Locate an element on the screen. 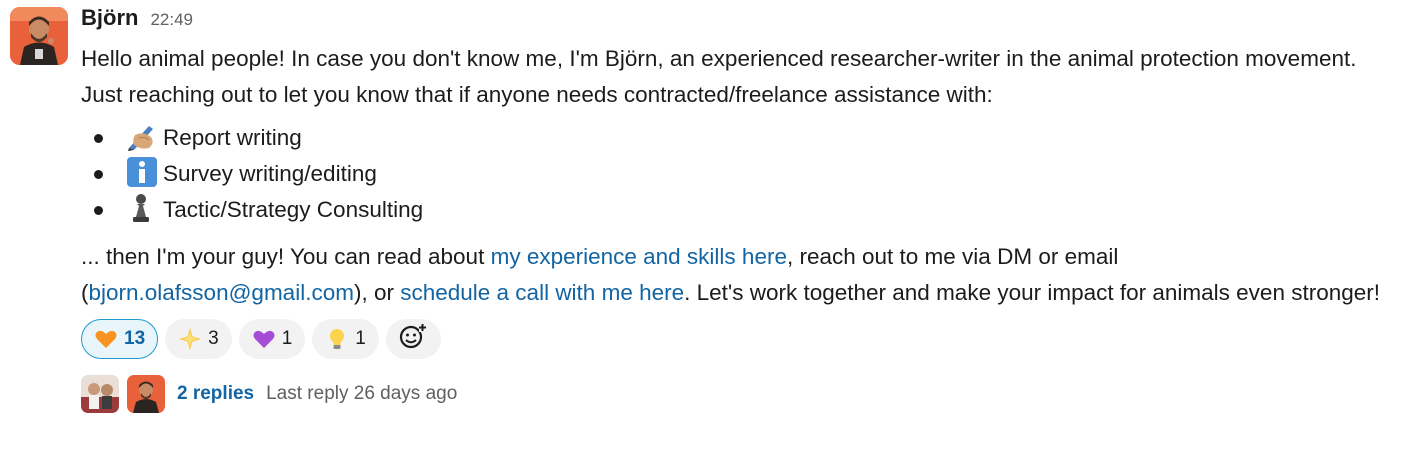  add-emoji-icon is located at coordinates (413, 339).